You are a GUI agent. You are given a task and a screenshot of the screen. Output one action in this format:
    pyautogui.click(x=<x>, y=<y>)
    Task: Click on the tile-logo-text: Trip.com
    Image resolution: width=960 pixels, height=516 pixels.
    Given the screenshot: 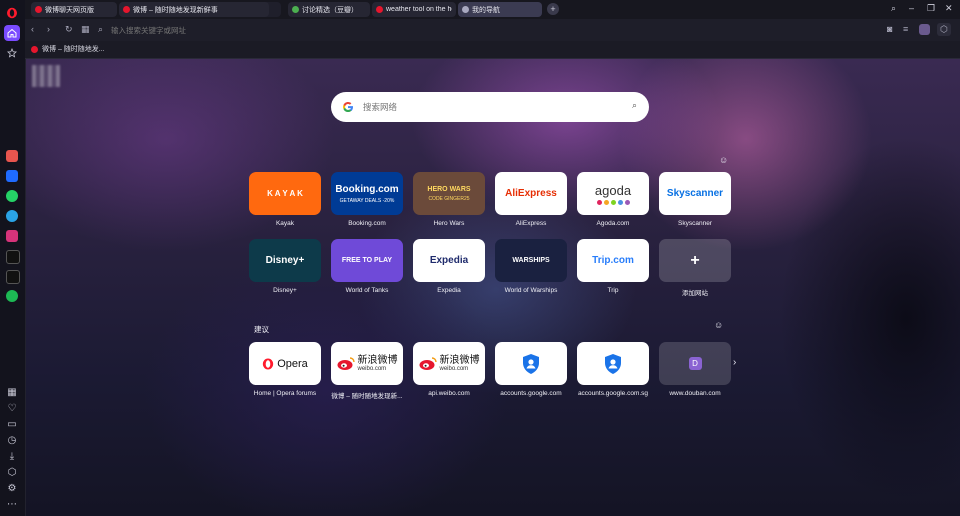 What is the action you would take?
    pyautogui.click(x=613, y=260)
    